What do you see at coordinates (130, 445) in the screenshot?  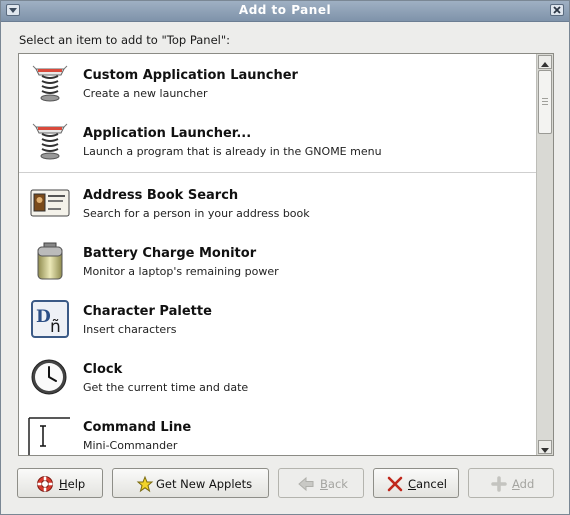 I see `item-description: Mini-Commander` at bounding box center [130, 445].